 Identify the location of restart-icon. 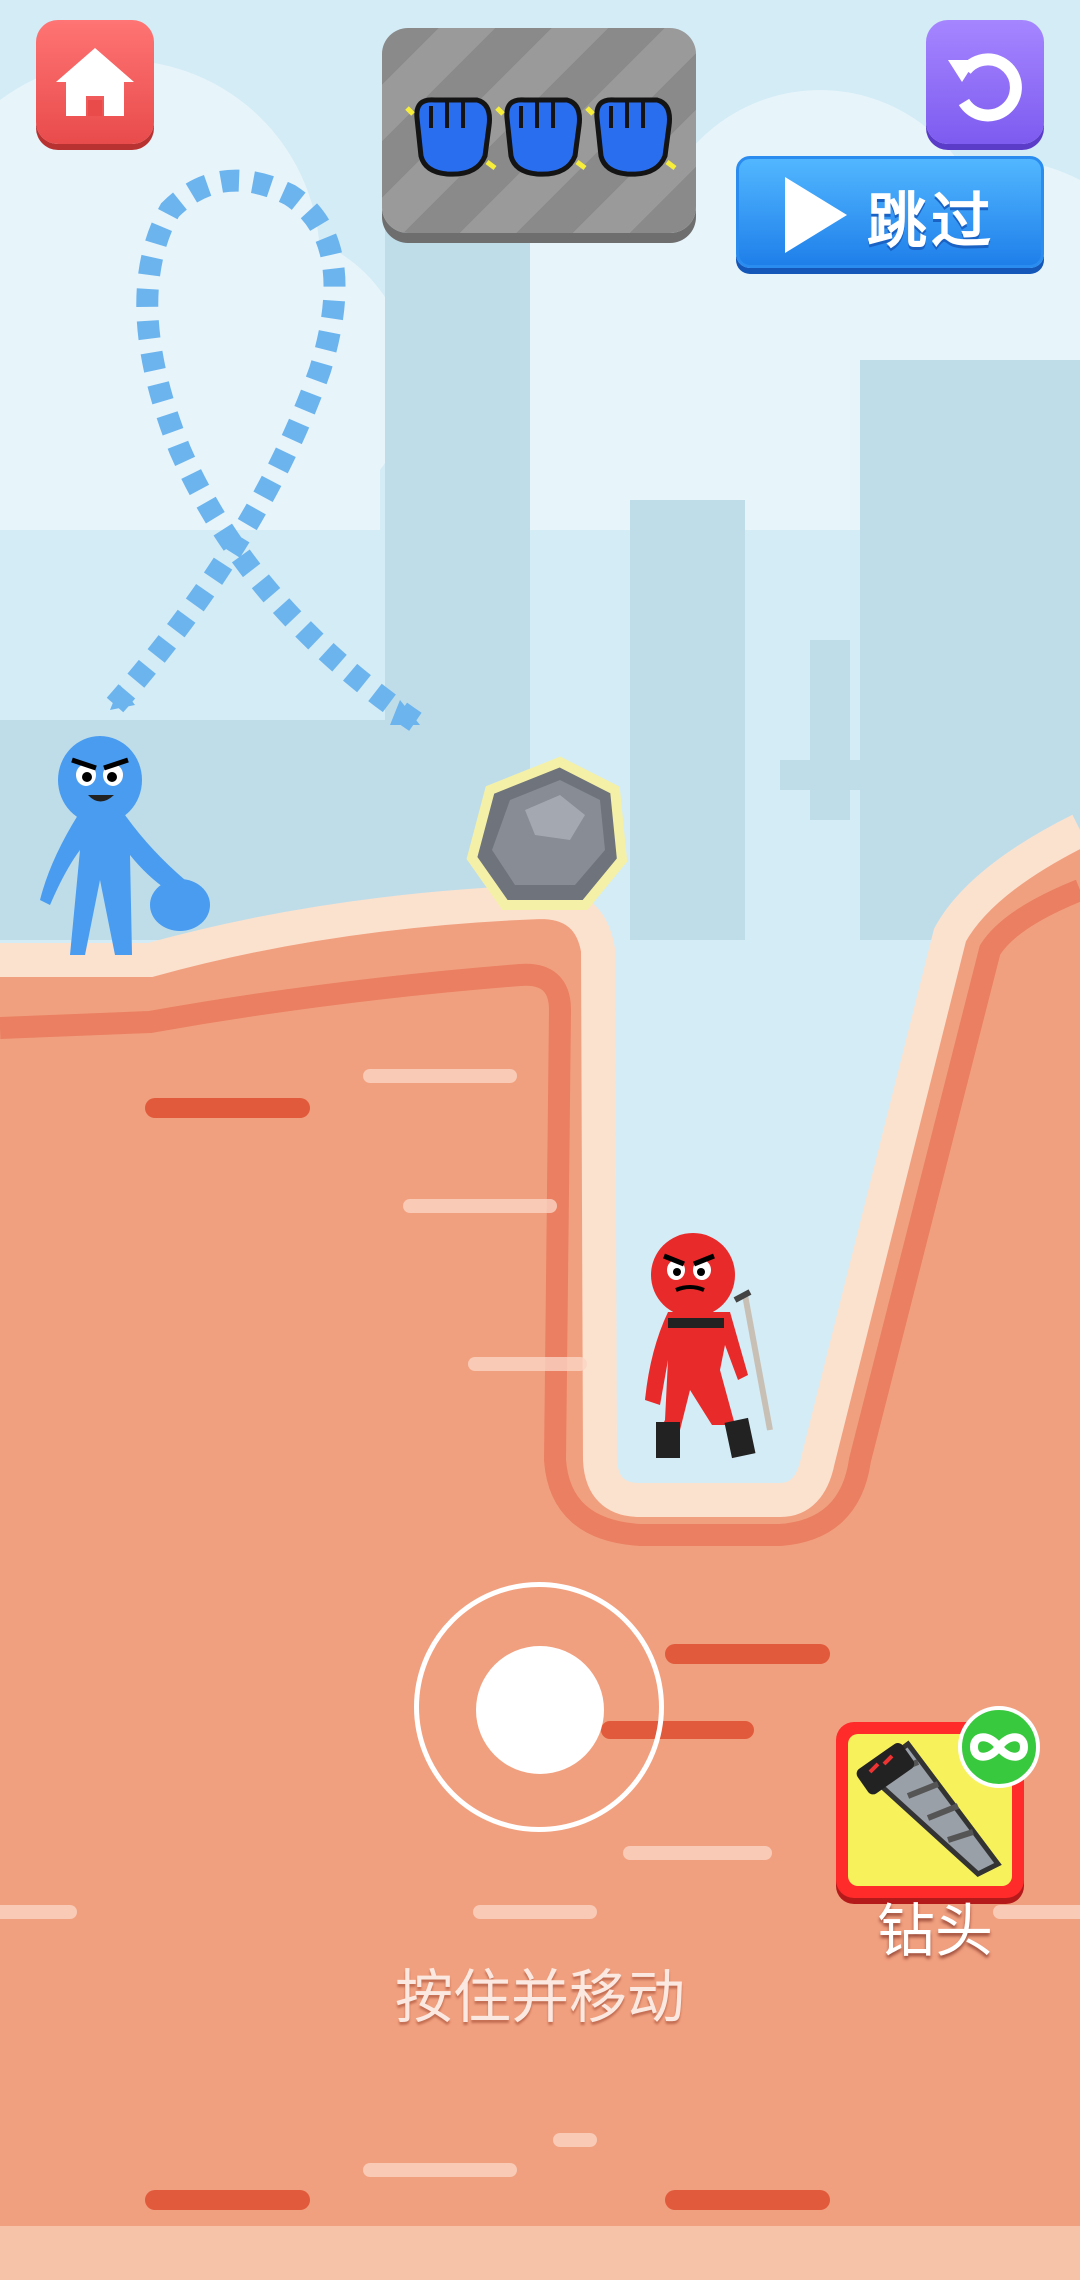
(985, 87).